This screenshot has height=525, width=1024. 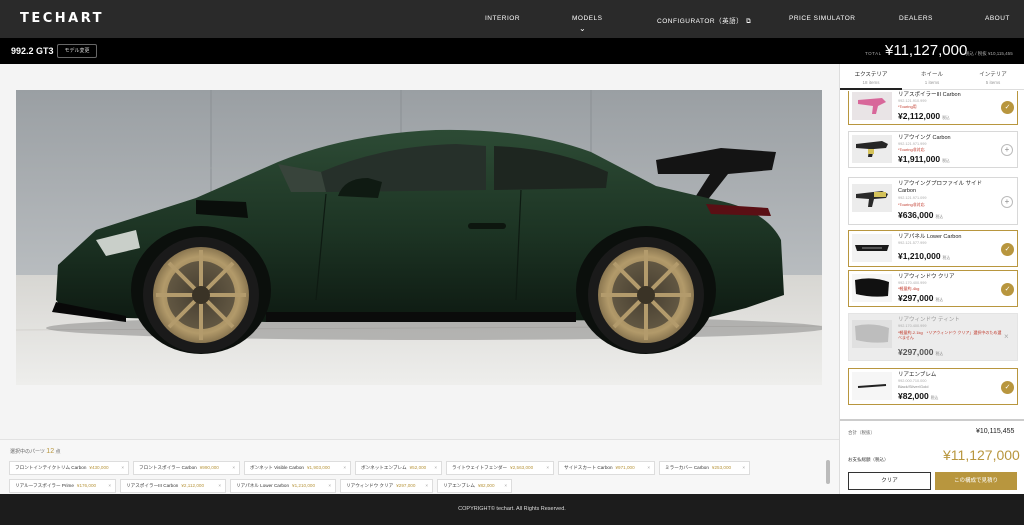 What do you see at coordinates (459, 485) in the screenshot?
I see `chip-name: リアエンブレム` at bounding box center [459, 485].